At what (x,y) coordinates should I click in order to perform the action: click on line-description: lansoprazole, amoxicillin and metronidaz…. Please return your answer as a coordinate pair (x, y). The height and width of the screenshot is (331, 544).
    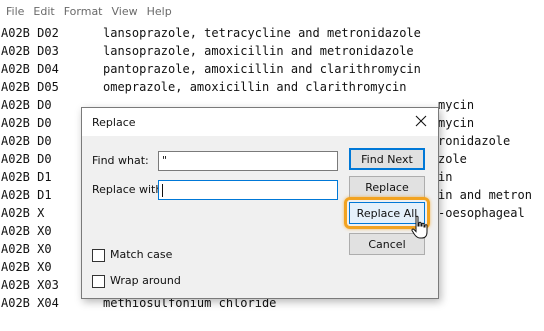
    Looking at the image, I should click on (258, 51).